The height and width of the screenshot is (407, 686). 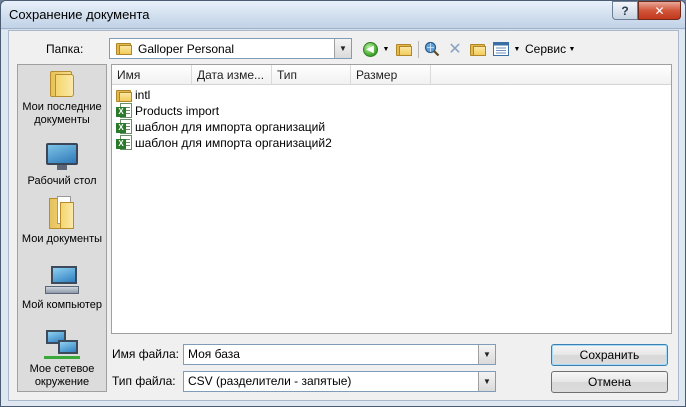 What do you see at coordinates (62, 181) in the screenshot?
I see `place-label: Рабочий стол` at bounding box center [62, 181].